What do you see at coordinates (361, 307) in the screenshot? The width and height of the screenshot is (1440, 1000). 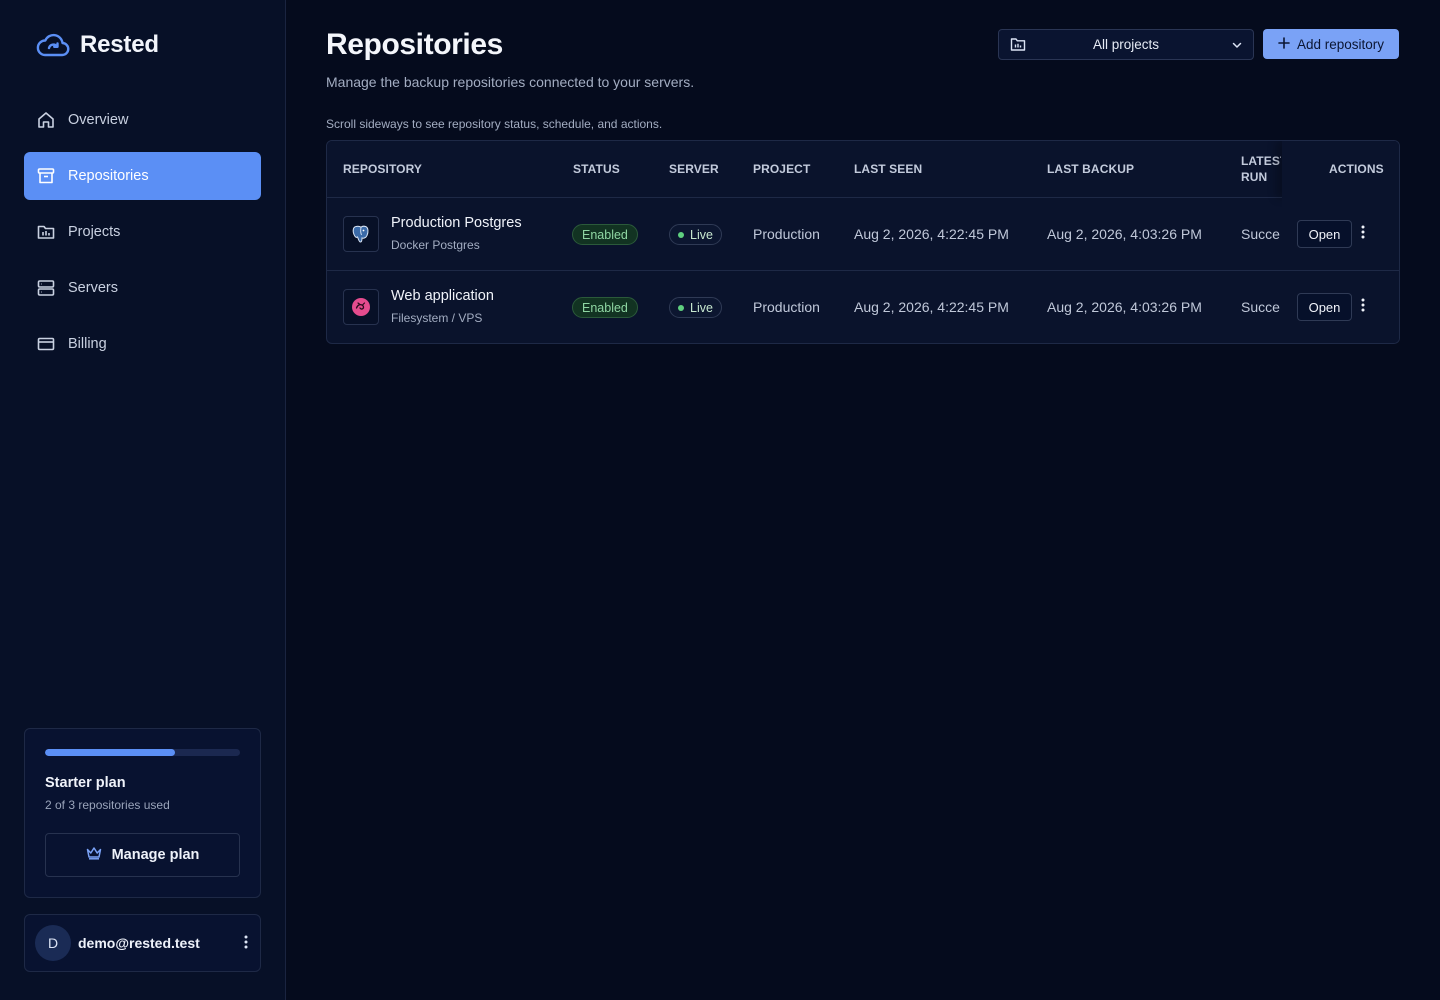 I see `app-icon` at bounding box center [361, 307].